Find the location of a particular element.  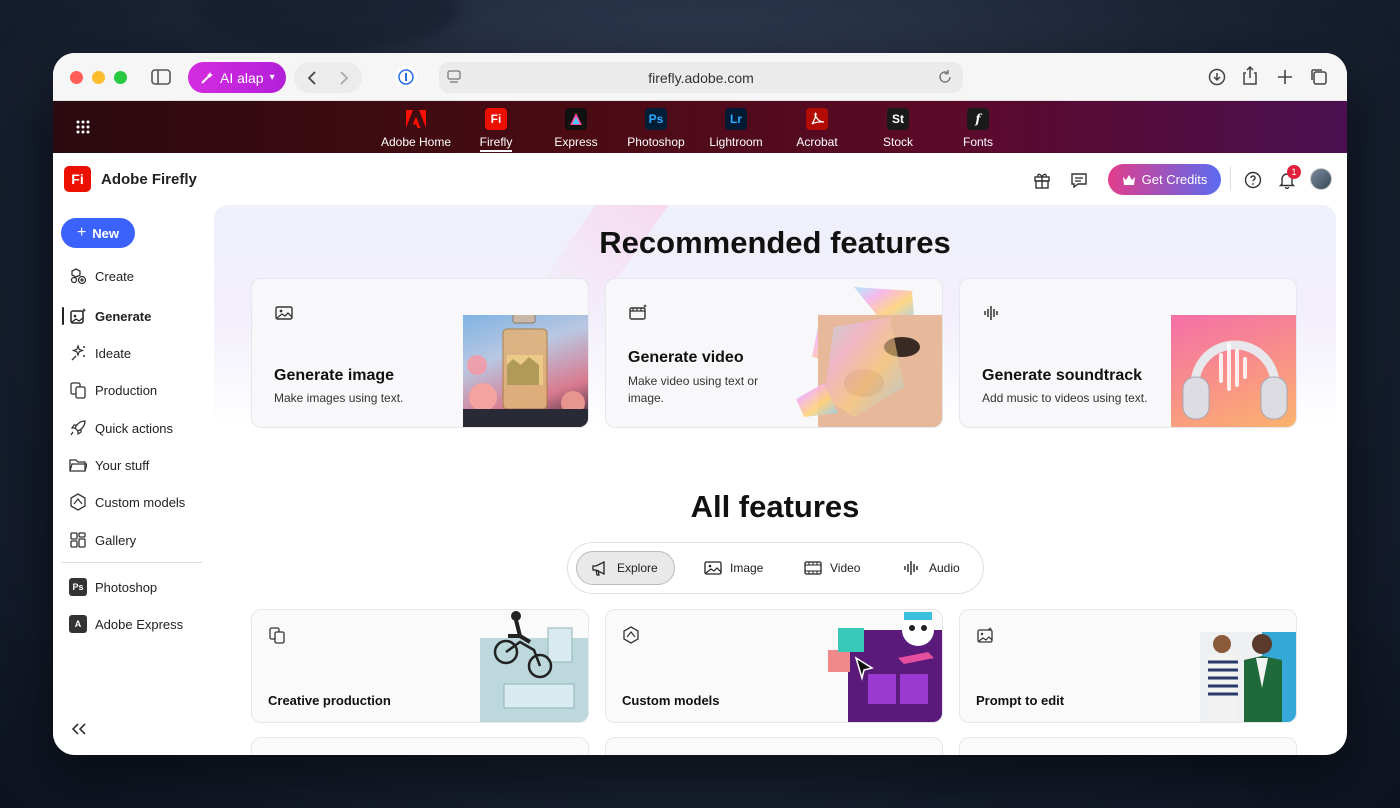

firefly-app-icon: Fi is located at coordinates (496, 119).